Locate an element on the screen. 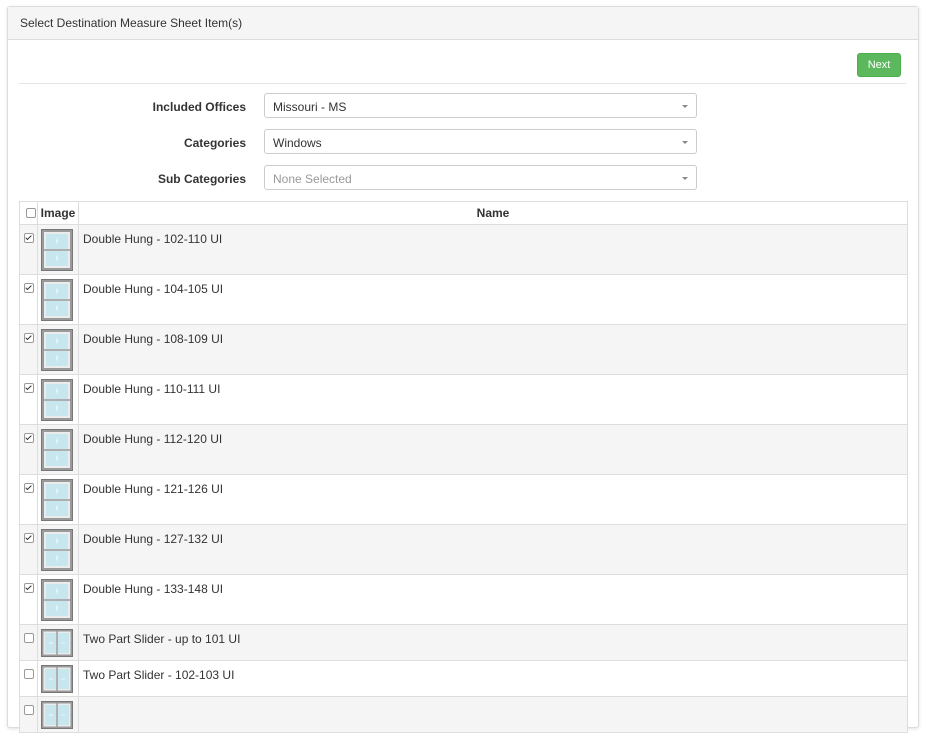  table-row: Double Hung - 127-132 UI is located at coordinates (463, 549).